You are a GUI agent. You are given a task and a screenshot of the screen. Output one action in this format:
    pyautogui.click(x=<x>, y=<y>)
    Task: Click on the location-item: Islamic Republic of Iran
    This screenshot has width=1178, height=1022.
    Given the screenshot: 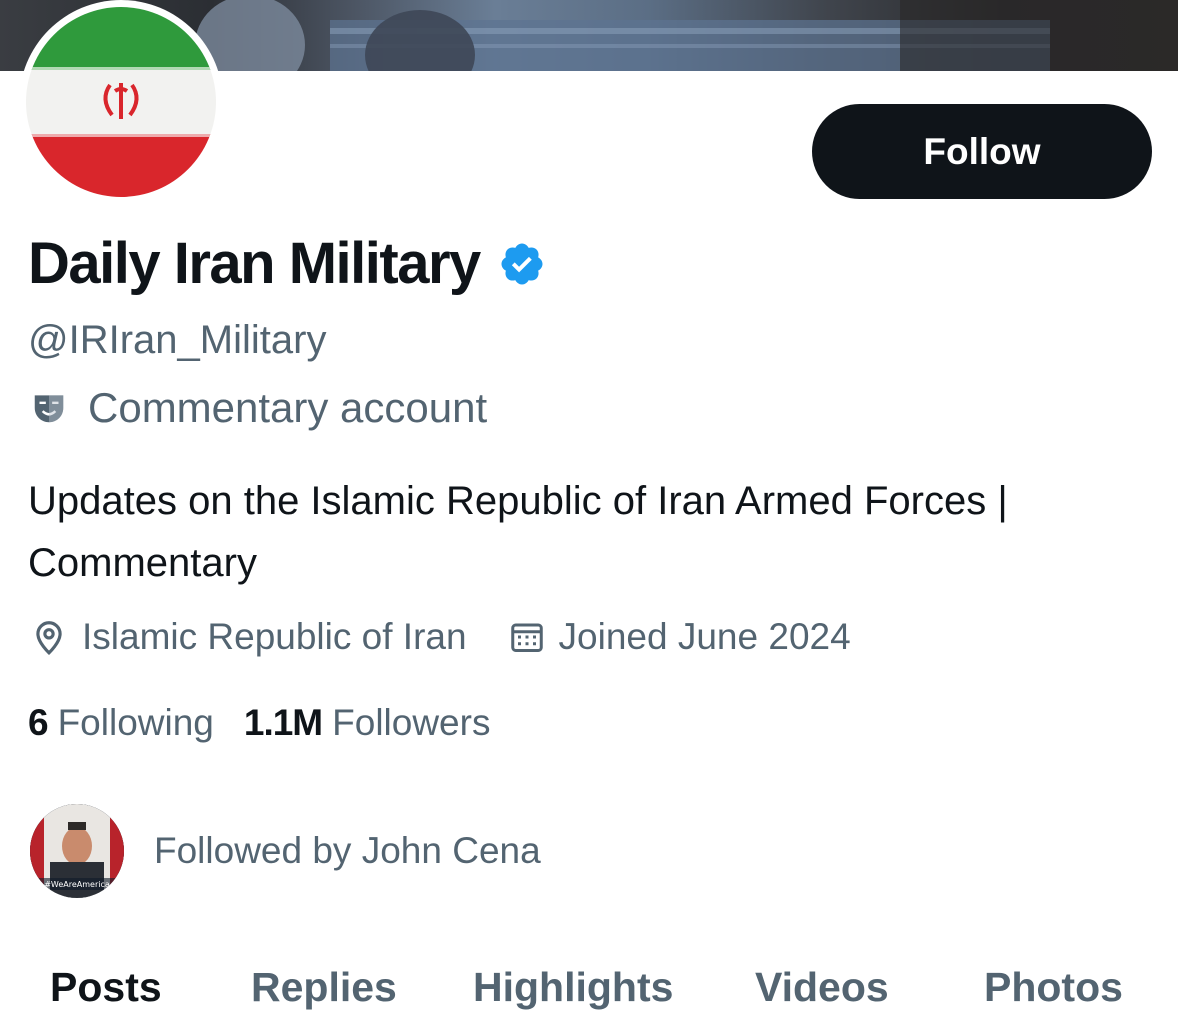 What is the action you would take?
    pyautogui.click(x=248, y=637)
    